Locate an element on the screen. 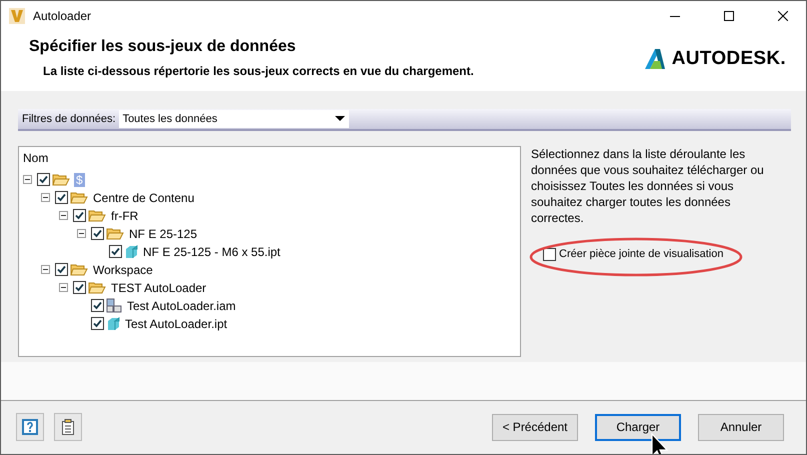  dialog-button: < Précédent is located at coordinates (535, 427).